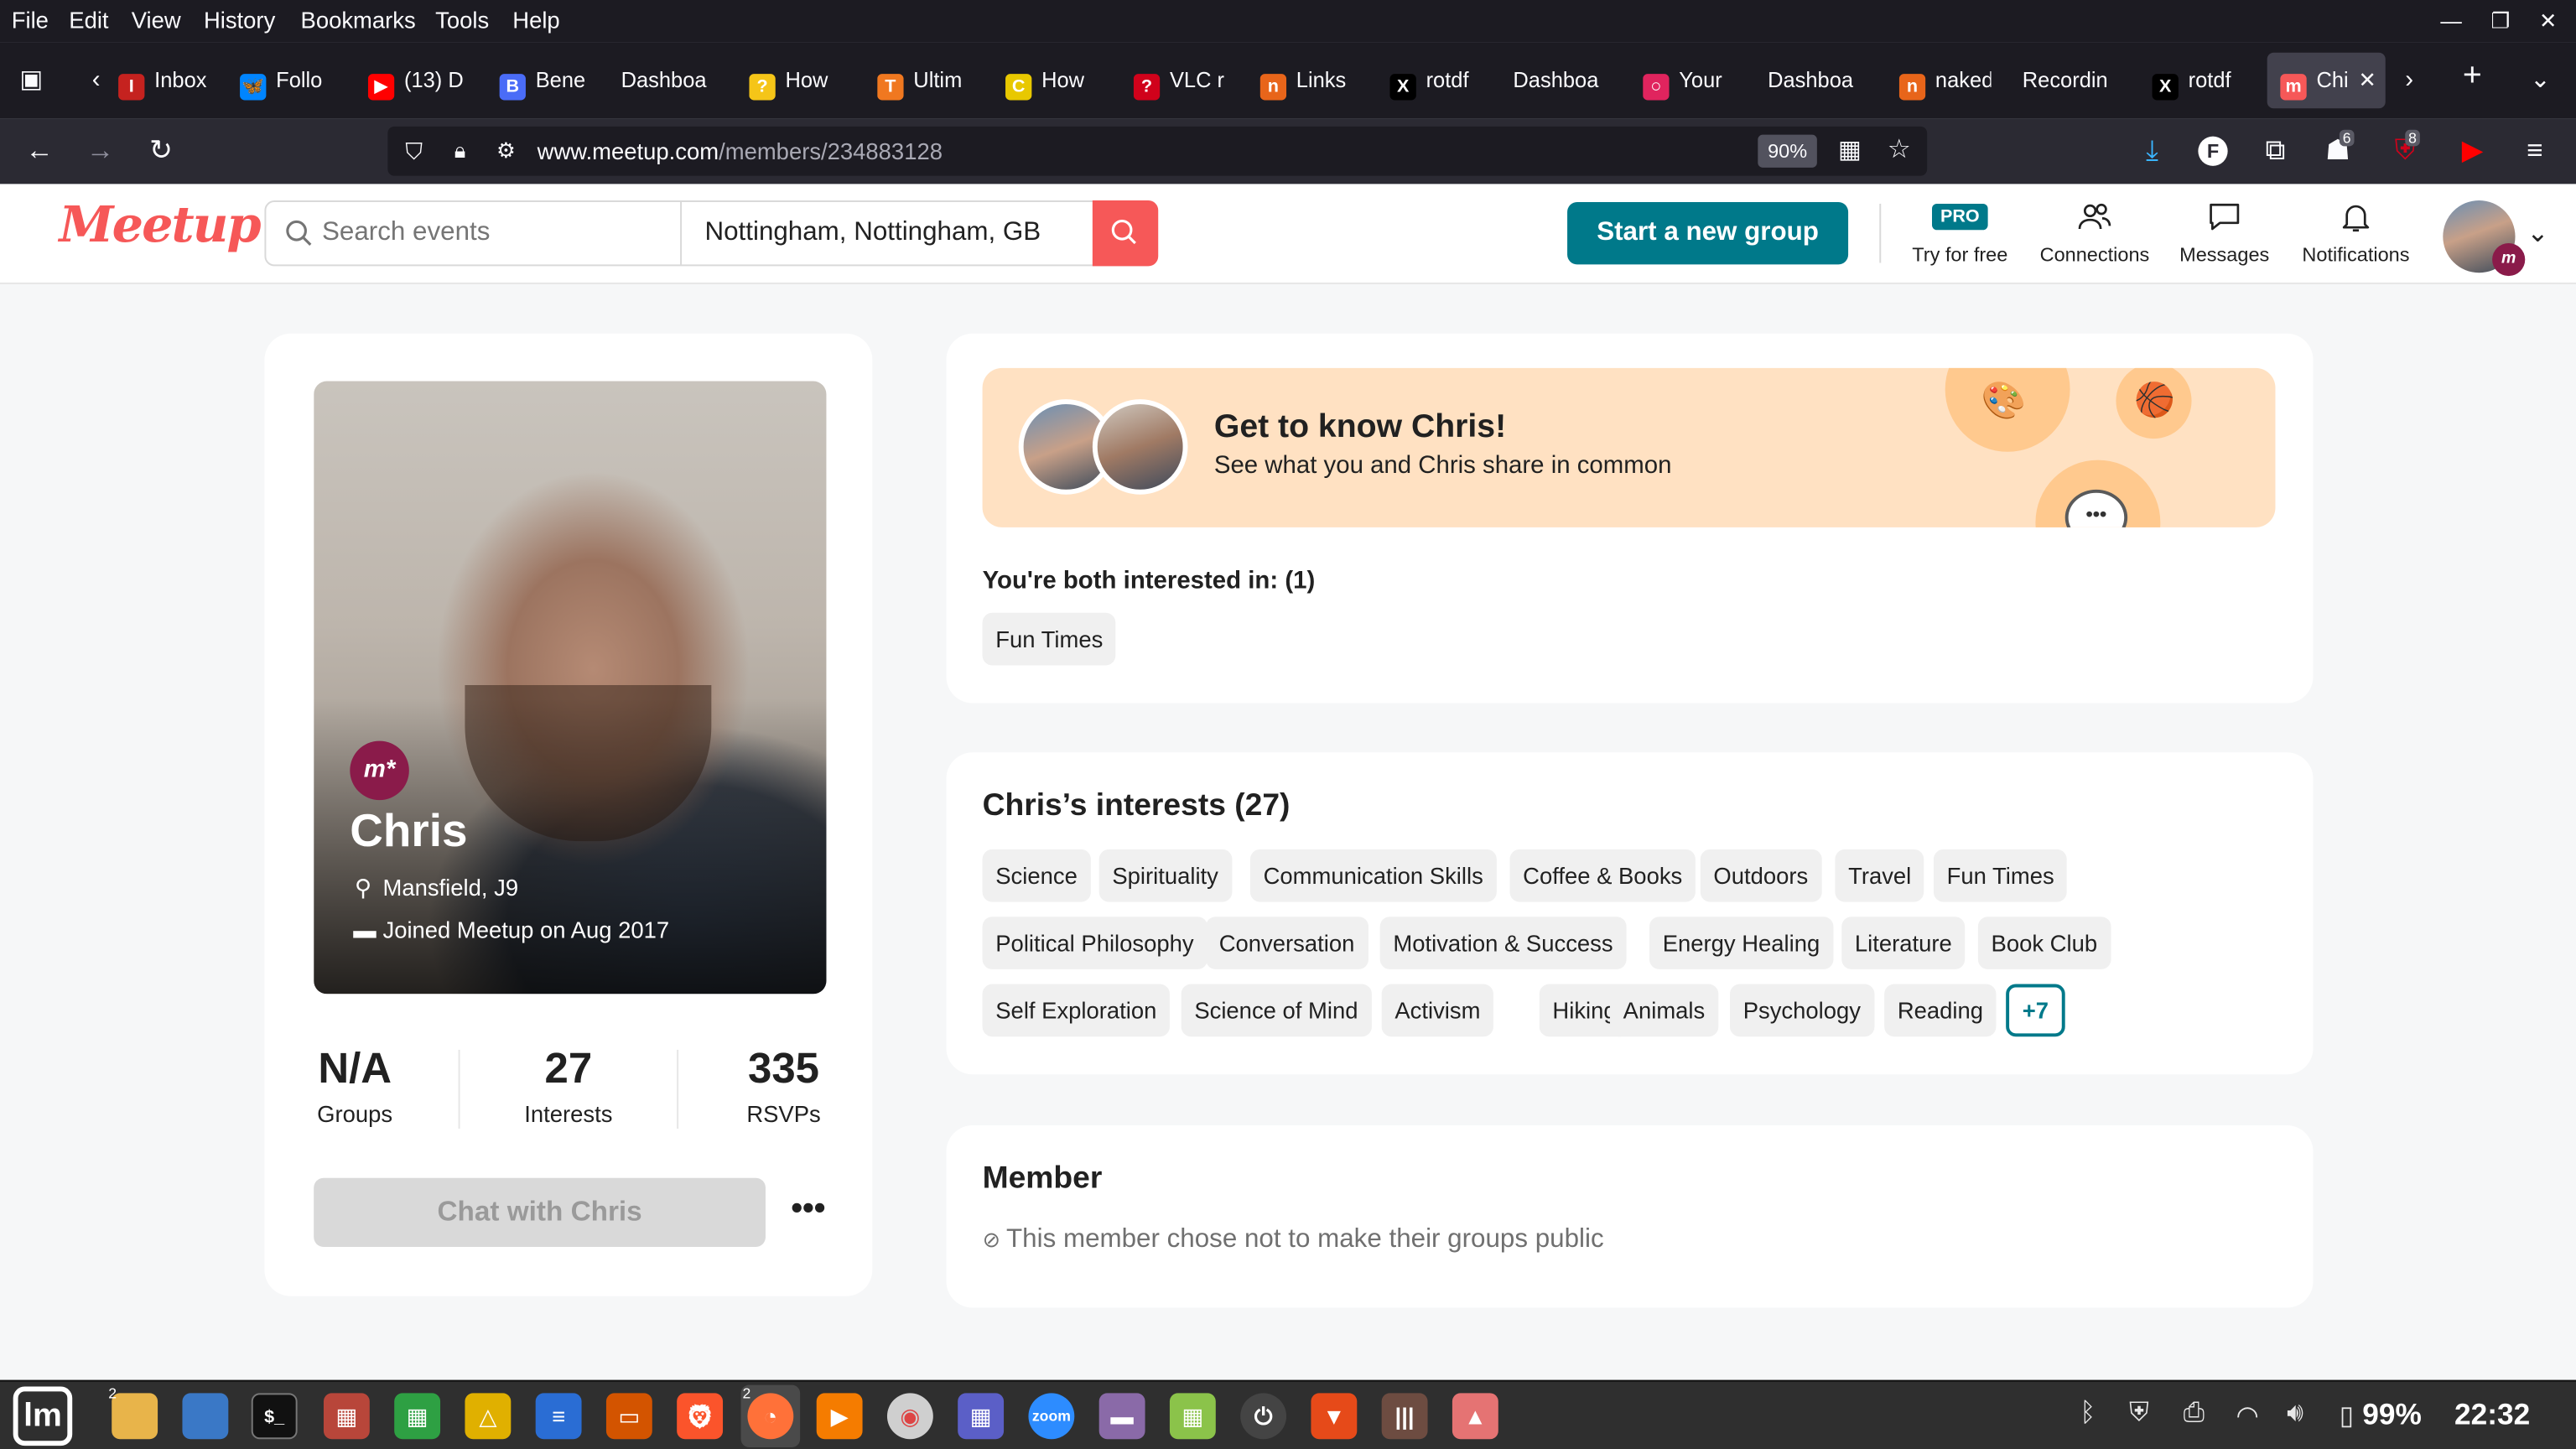 The width and height of the screenshot is (2576, 1449). I want to click on interest-chip: Self Exploration, so click(1076, 1010).